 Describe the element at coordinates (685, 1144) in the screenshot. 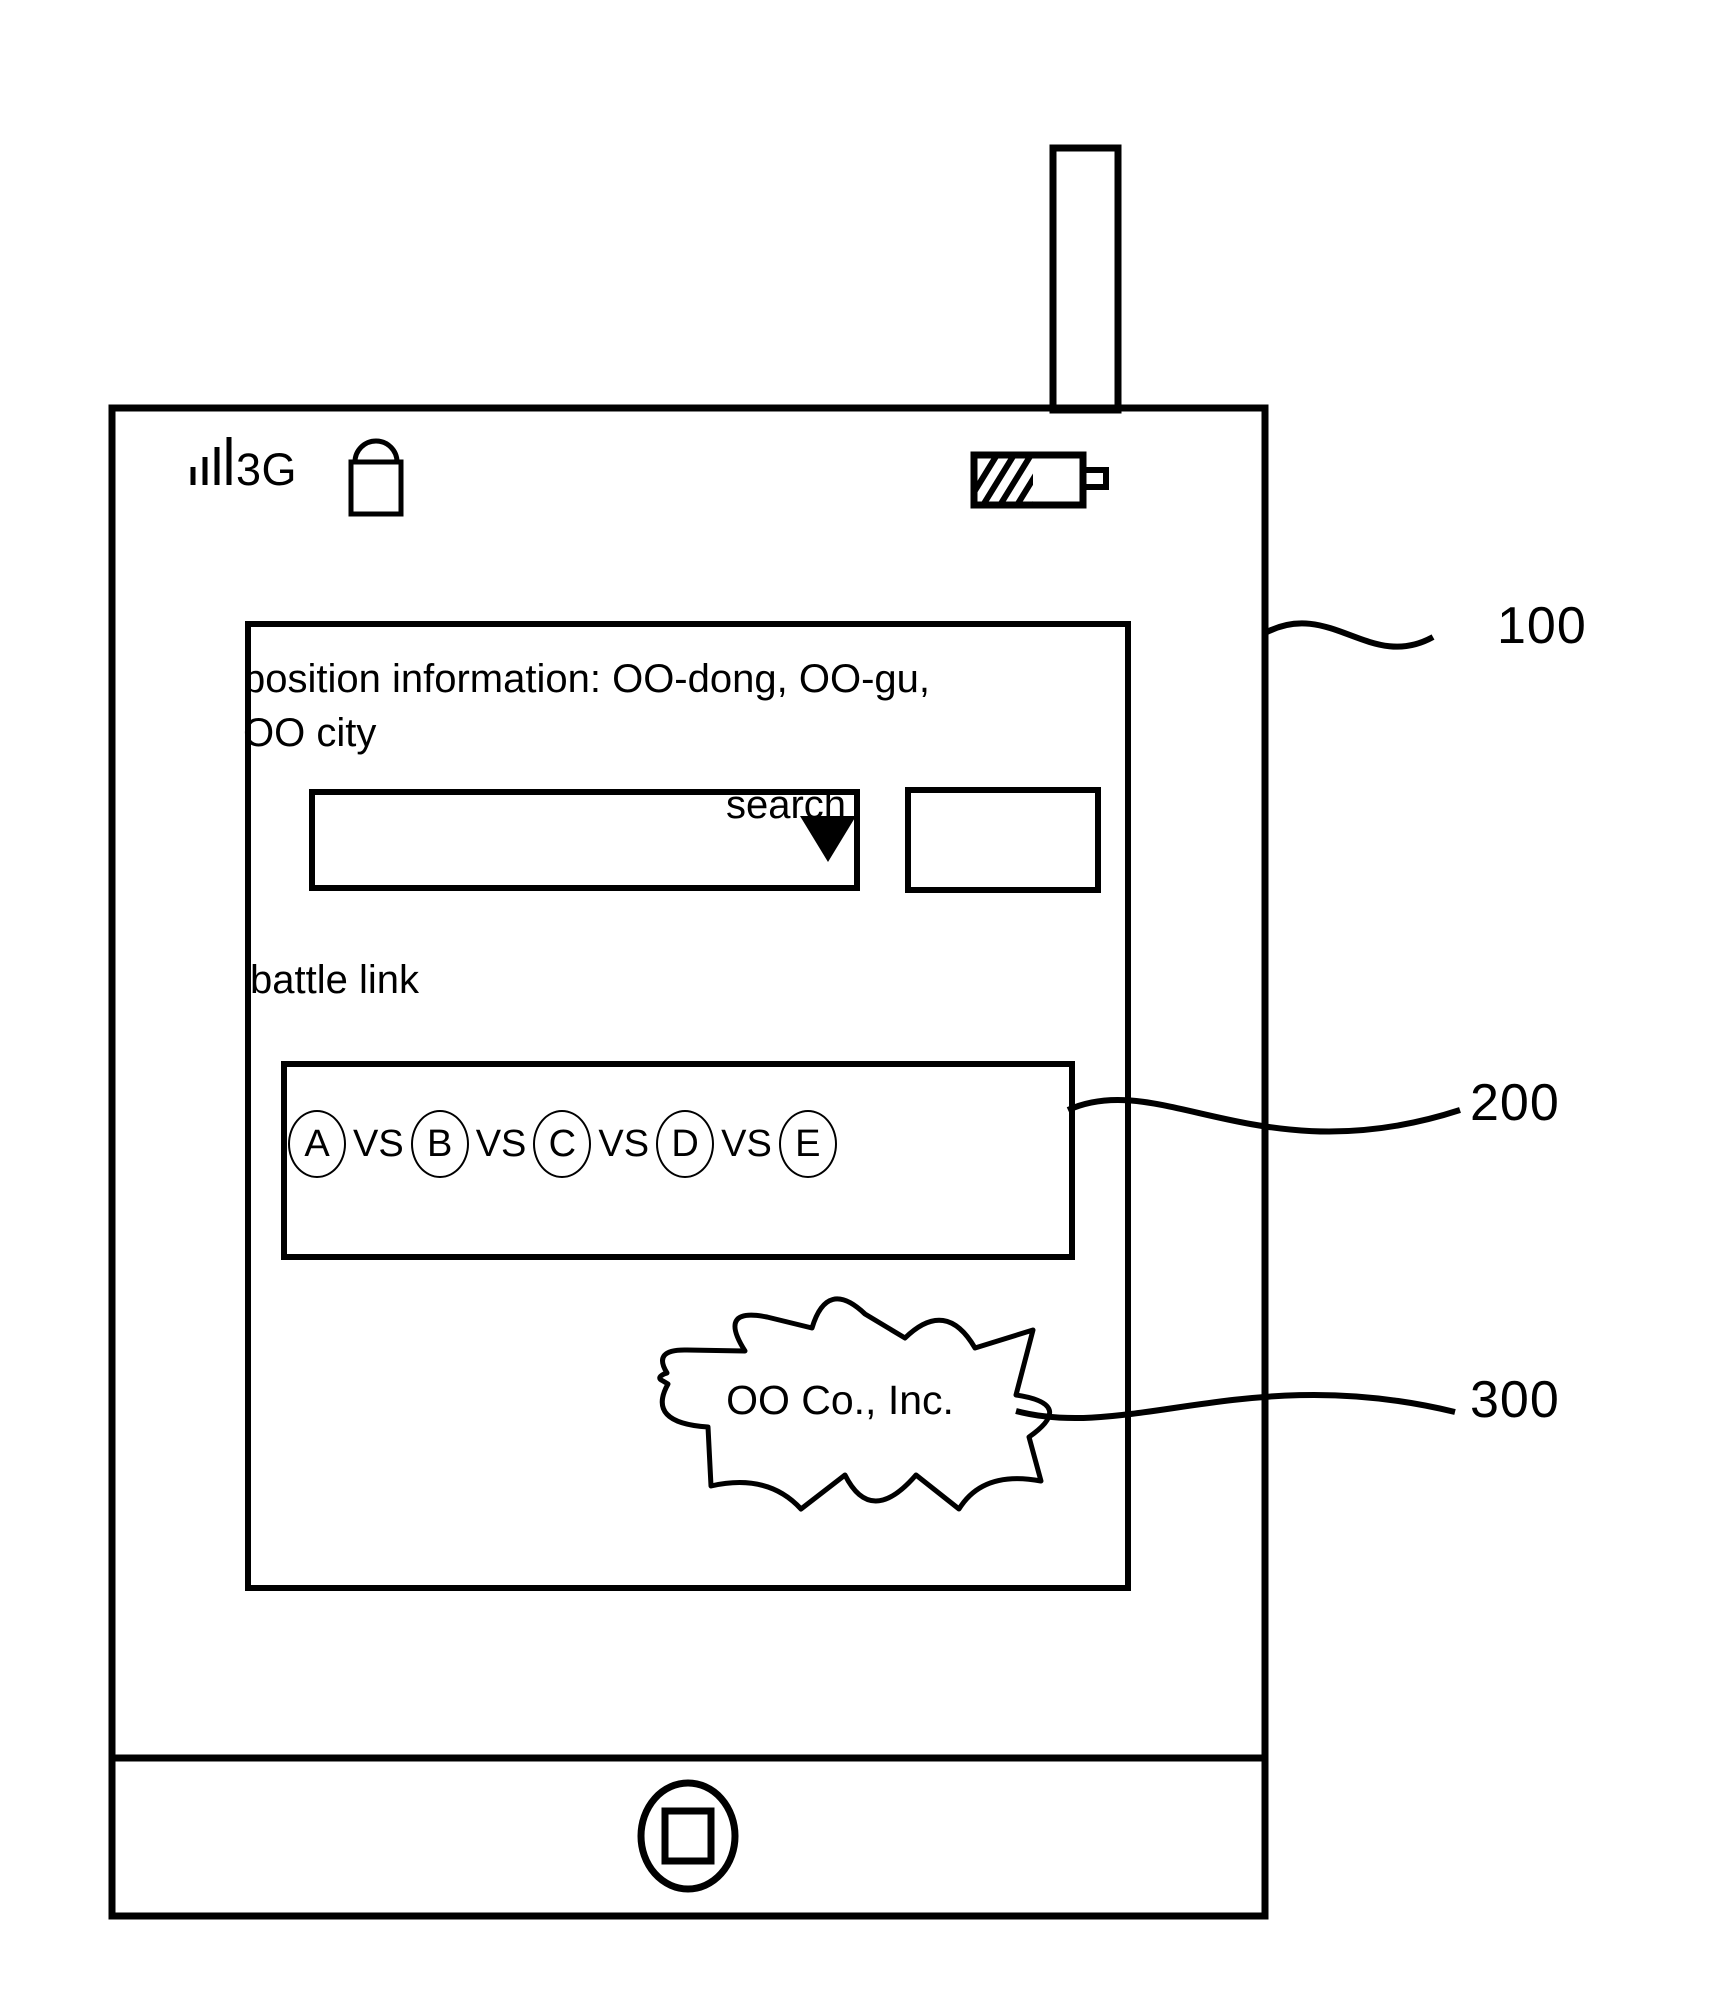

I see `battle-participant-chip: D` at that location.